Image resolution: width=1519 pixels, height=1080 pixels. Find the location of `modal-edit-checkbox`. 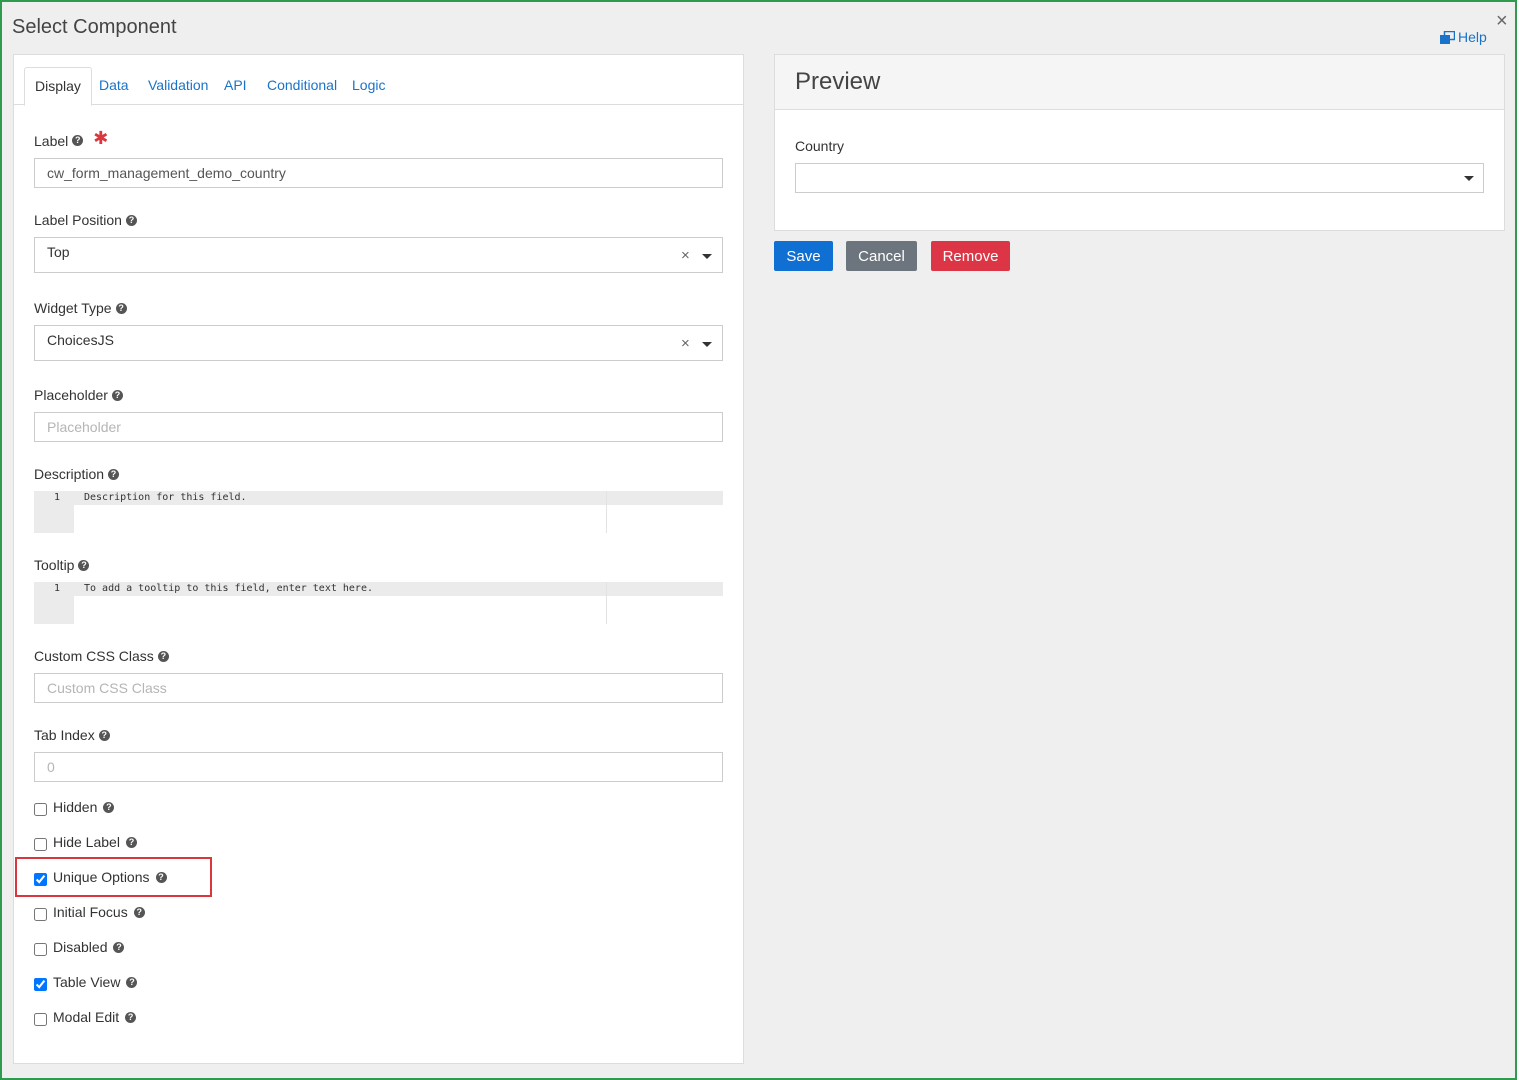

modal-edit-checkbox is located at coordinates (40, 1019).